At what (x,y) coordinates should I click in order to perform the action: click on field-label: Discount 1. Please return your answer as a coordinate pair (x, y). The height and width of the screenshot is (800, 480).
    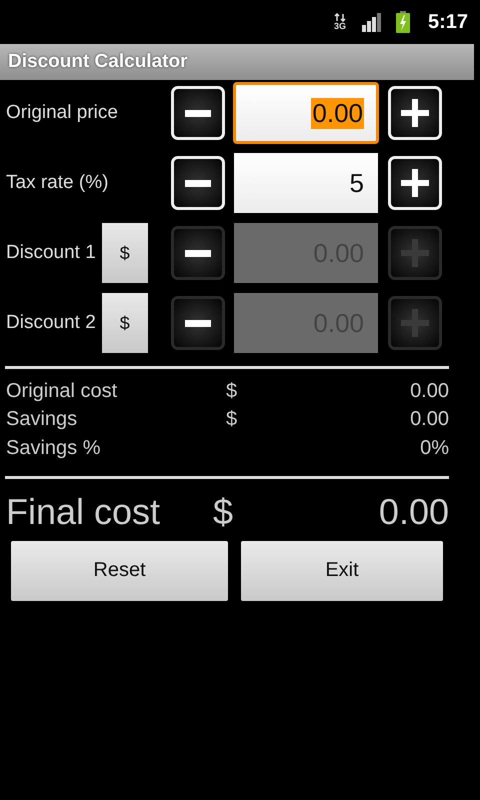
    Looking at the image, I should click on (51, 253).